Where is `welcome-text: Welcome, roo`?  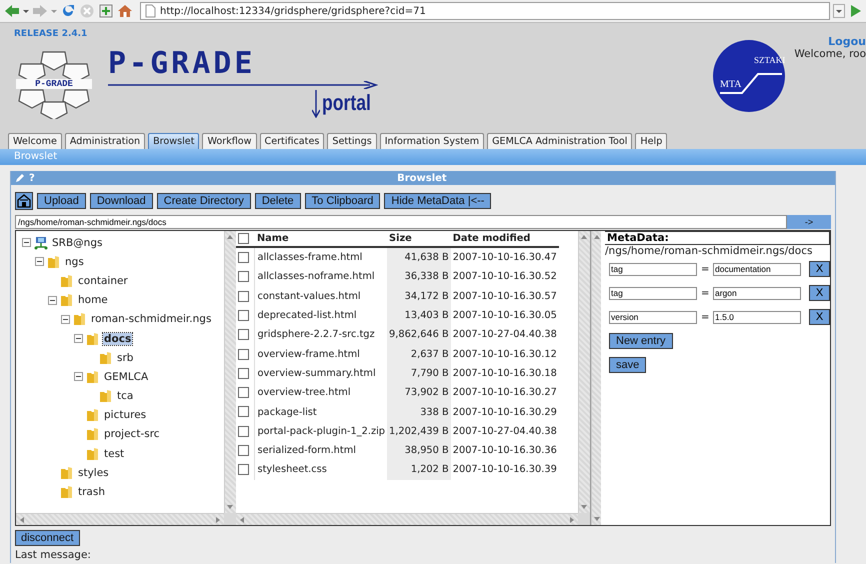 welcome-text: Welcome, roo is located at coordinates (829, 54).